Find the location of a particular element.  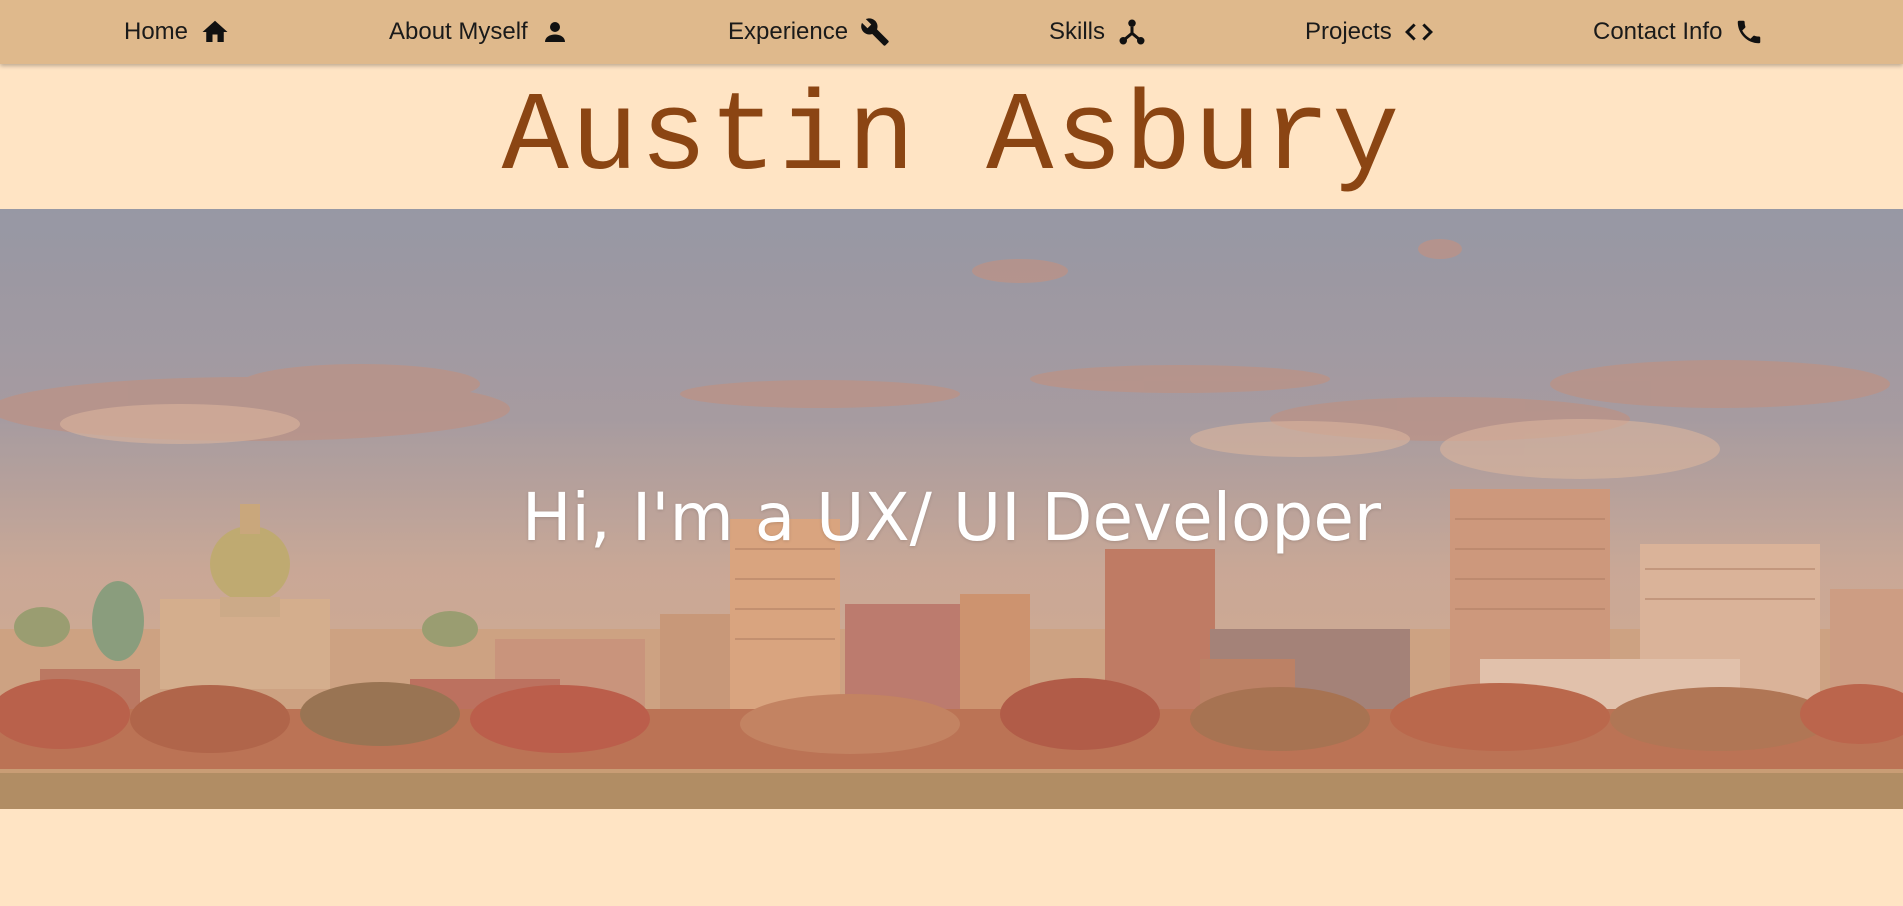

nav-item-home: Home is located at coordinates (177, 32).